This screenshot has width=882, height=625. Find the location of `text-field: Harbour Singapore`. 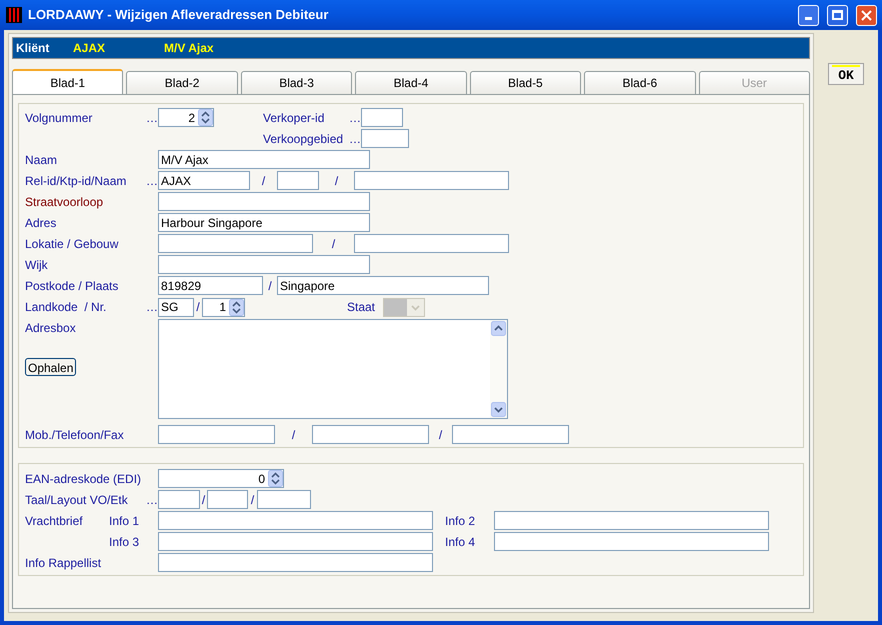

text-field: Harbour Singapore is located at coordinates (264, 222).